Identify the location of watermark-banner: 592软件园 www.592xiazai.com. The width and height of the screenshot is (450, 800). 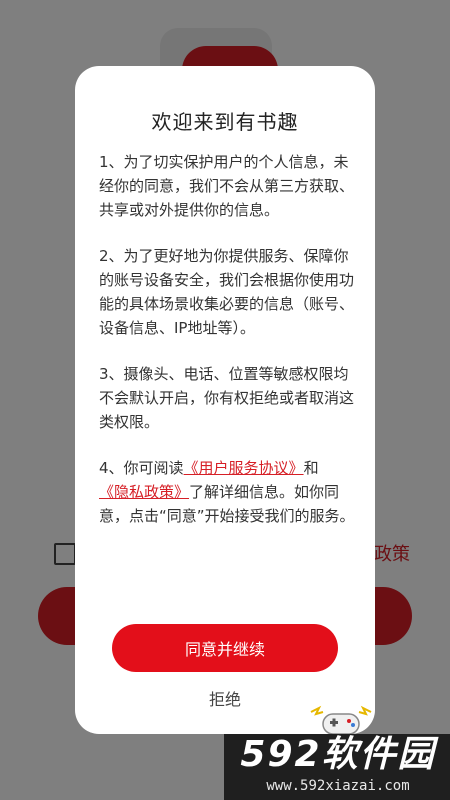
(337, 767).